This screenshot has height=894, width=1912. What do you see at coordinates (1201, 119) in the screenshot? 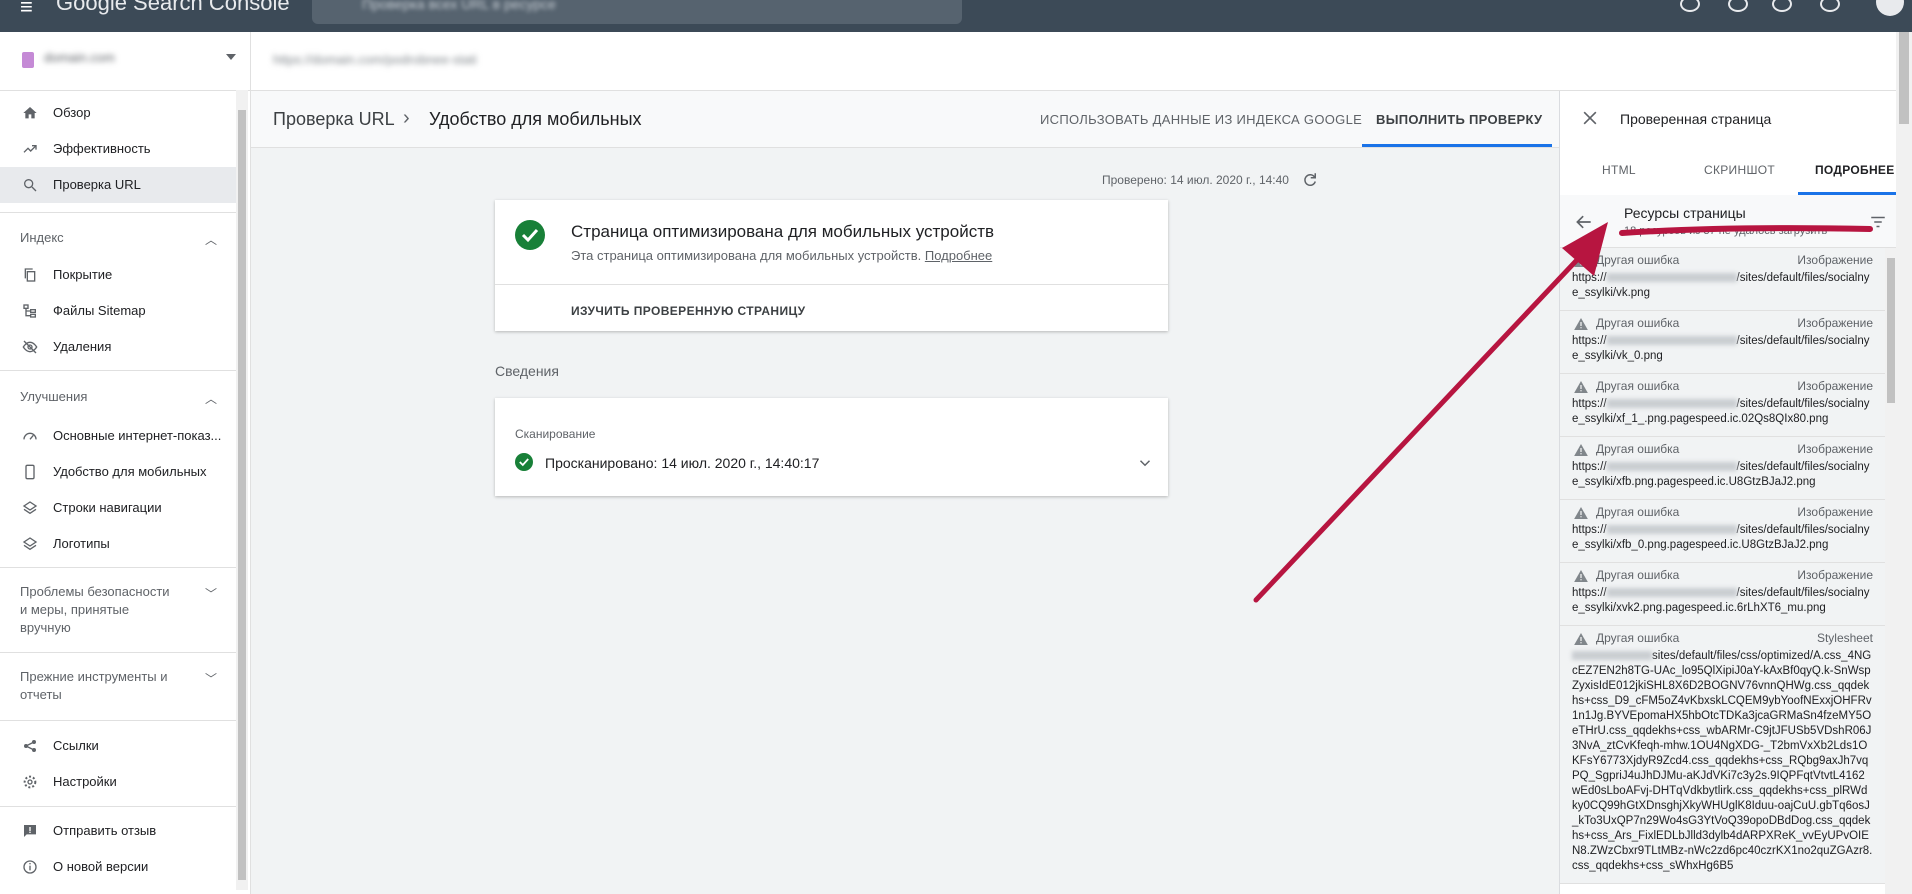
I see `use-index-data-button: ИСПОЛЬЗОВАТЬ ДАННЫЕ ИЗ ИНДЕКСА GOOGLE` at bounding box center [1201, 119].